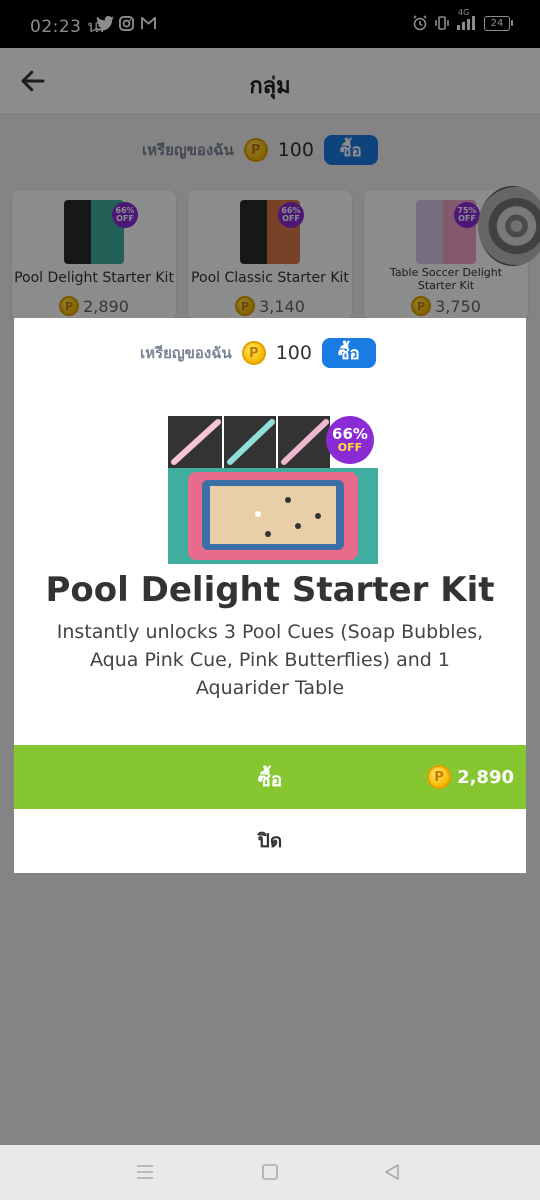  Describe the element at coordinates (145, 1173) in the screenshot. I see `menu-icon` at that location.